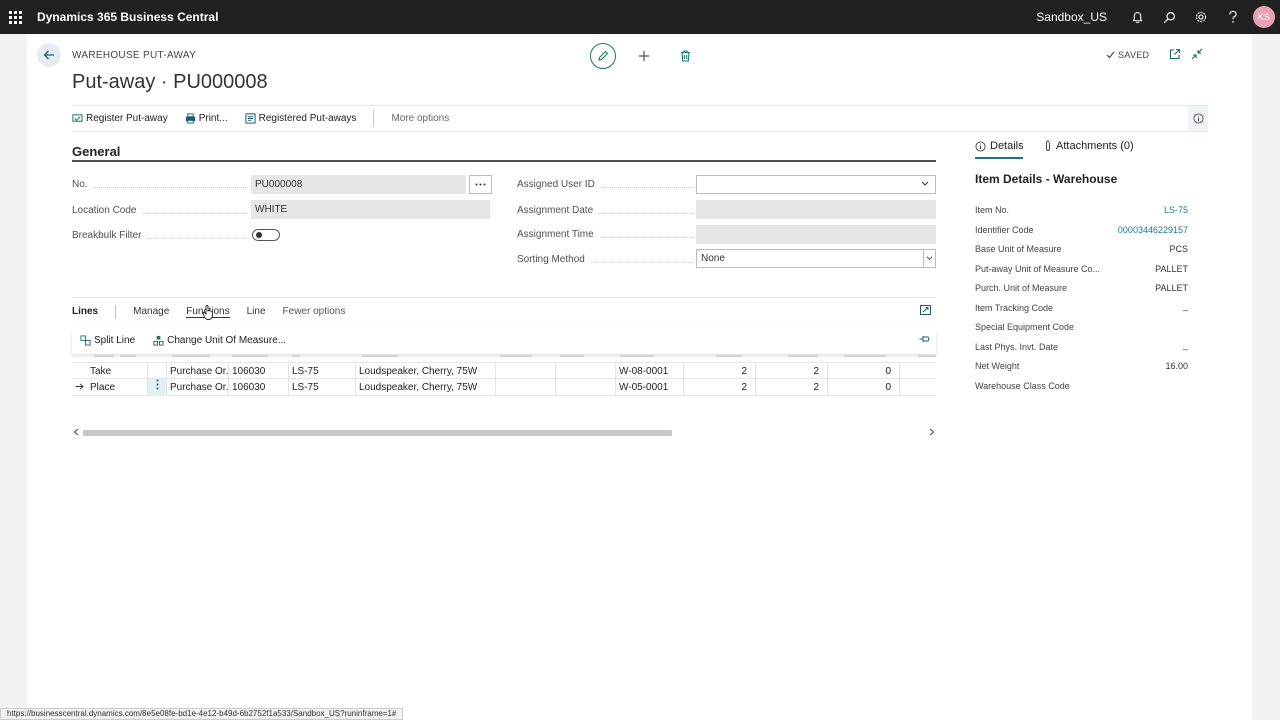  I want to click on tab-line: Line, so click(256, 311).